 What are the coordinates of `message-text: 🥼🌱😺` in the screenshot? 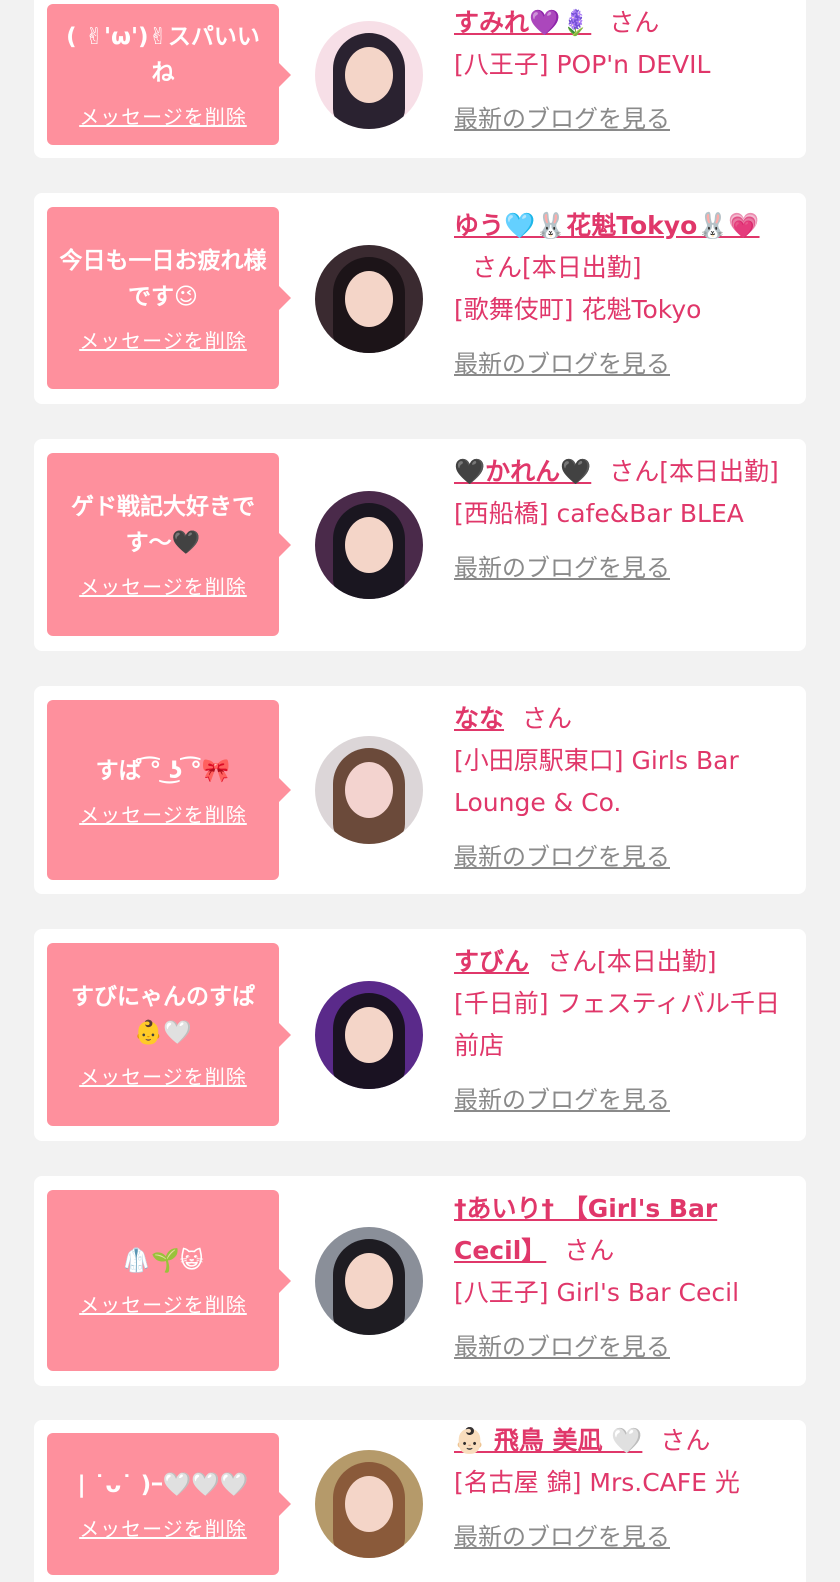 It's located at (163, 1261).